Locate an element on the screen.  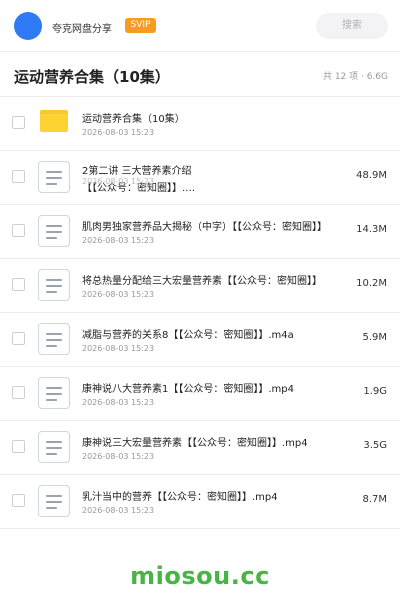
item-name: 将总热量分配给三大宏量营养素【【公众号：密知圈】】 is located at coordinates (202, 281).